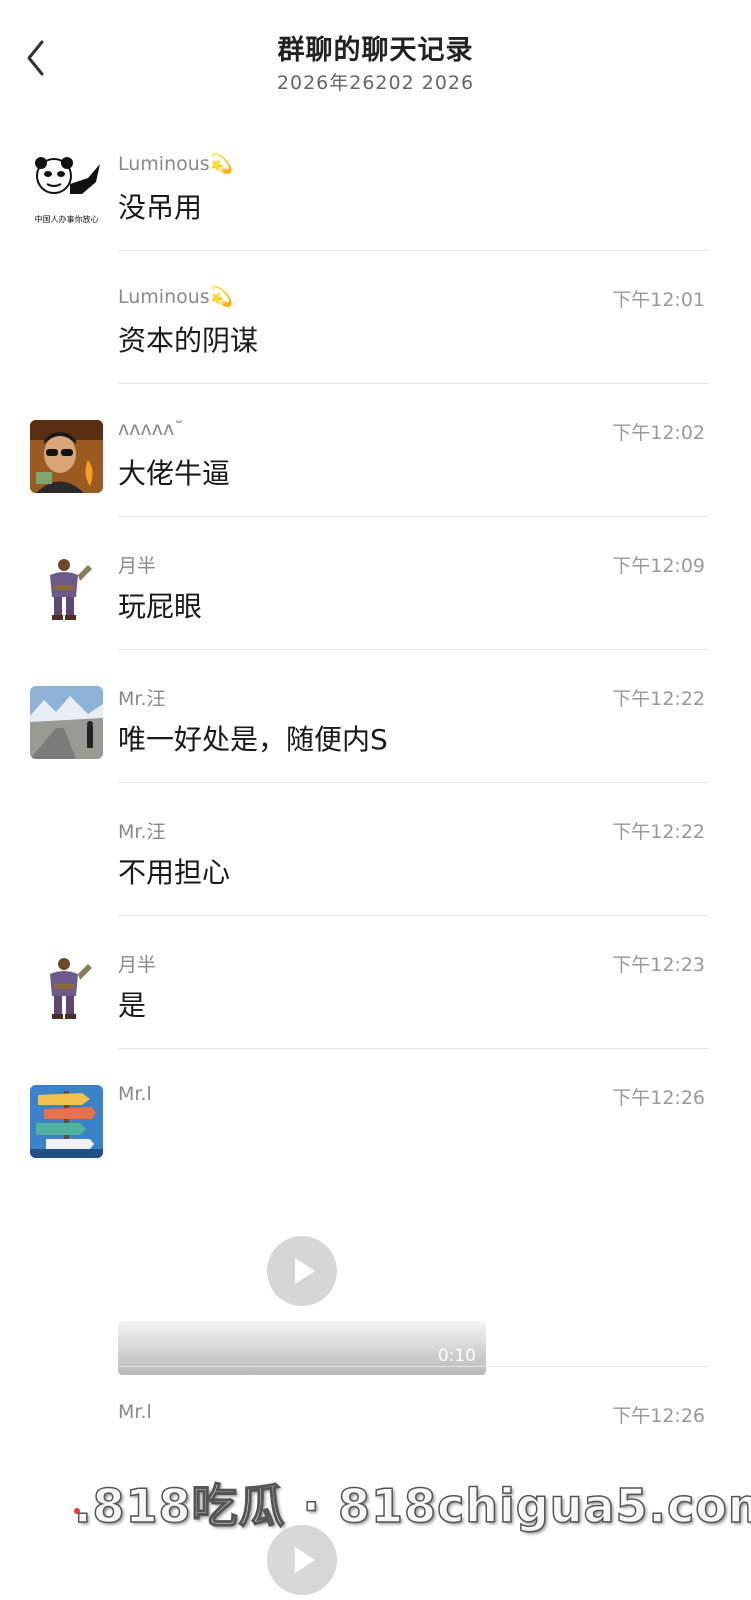 This screenshot has width=751, height=1600. What do you see at coordinates (375, 583) in the screenshot?
I see `chat-message: 月半 下午12:09 玩屁眼` at bounding box center [375, 583].